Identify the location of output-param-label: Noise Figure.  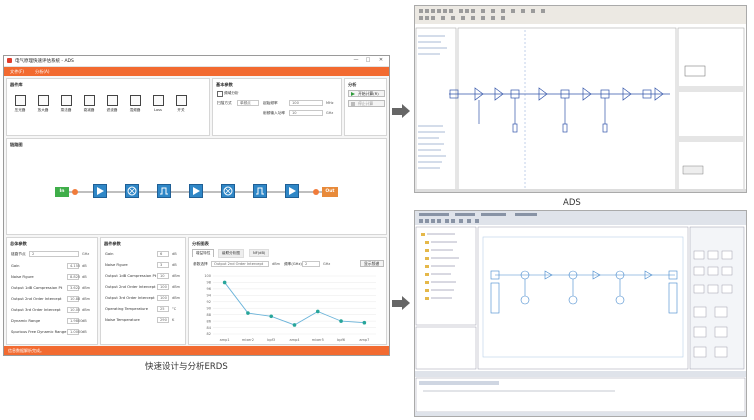
(22, 277).